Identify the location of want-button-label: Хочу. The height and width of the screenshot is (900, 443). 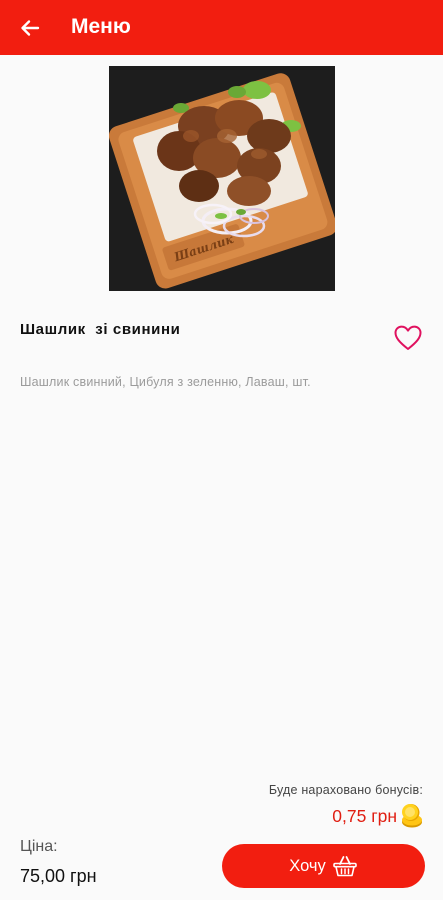
(307, 865).